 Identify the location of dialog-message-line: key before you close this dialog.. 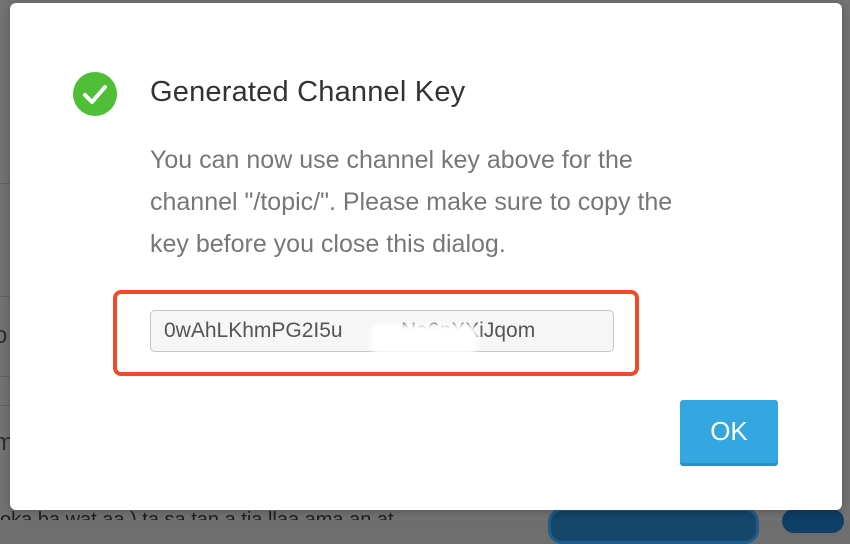
(328, 244).